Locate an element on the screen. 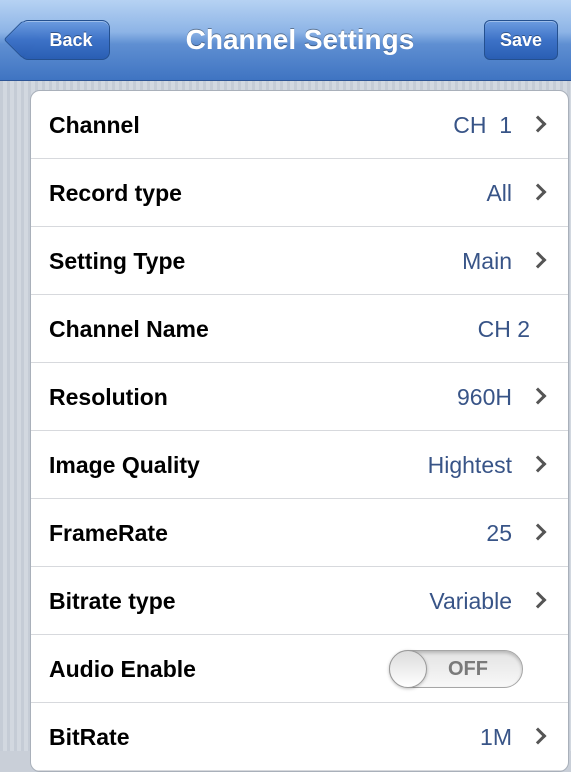 The image size is (571, 772). row-label: Channel Name is located at coordinates (129, 329).